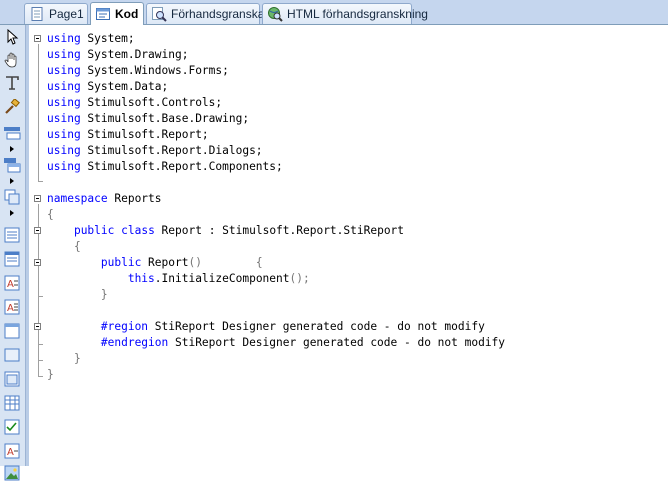  I want to click on page-header-icon, so click(12, 235).